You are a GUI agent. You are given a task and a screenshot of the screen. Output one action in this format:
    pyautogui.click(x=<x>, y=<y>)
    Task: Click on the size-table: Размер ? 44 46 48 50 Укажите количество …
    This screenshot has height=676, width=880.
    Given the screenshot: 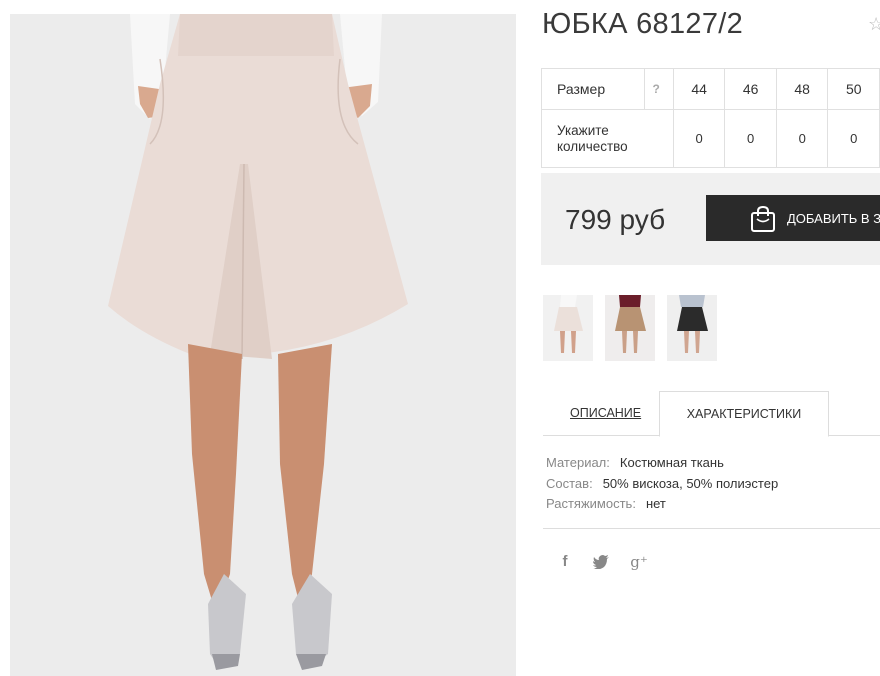 What is the action you would take?
    pyautogui.click(x=710, y=118)
    